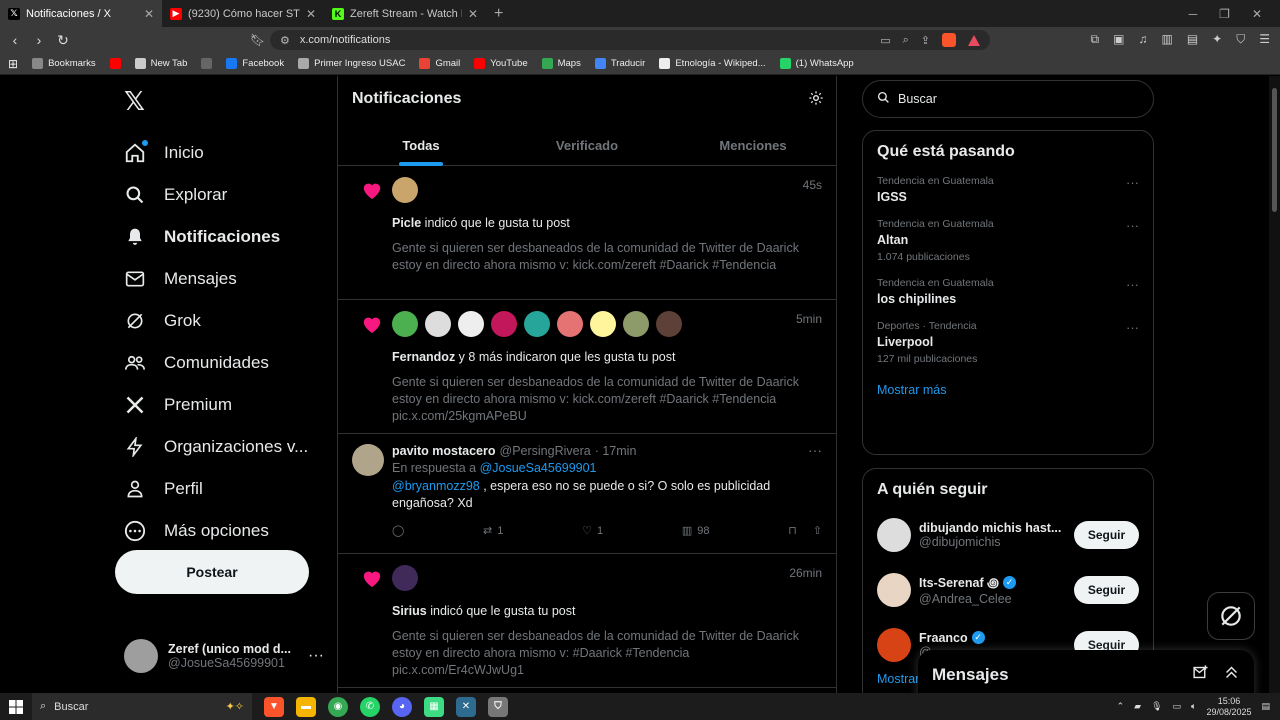 The width and height of the screenshot is (1280, 720). What do you see at coordinates (1193, 14) in the screenshot?
I see `minimize-icon: ─` at bounding box center [1193, 14].